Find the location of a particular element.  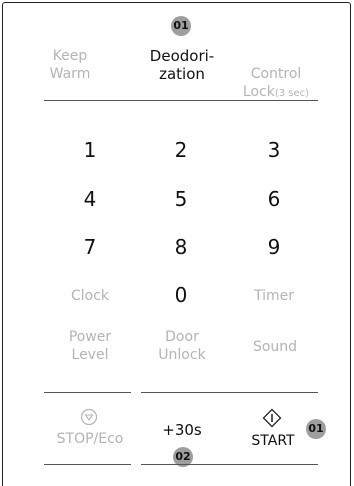

key-5: 5 is located at coordinates (181, 199).